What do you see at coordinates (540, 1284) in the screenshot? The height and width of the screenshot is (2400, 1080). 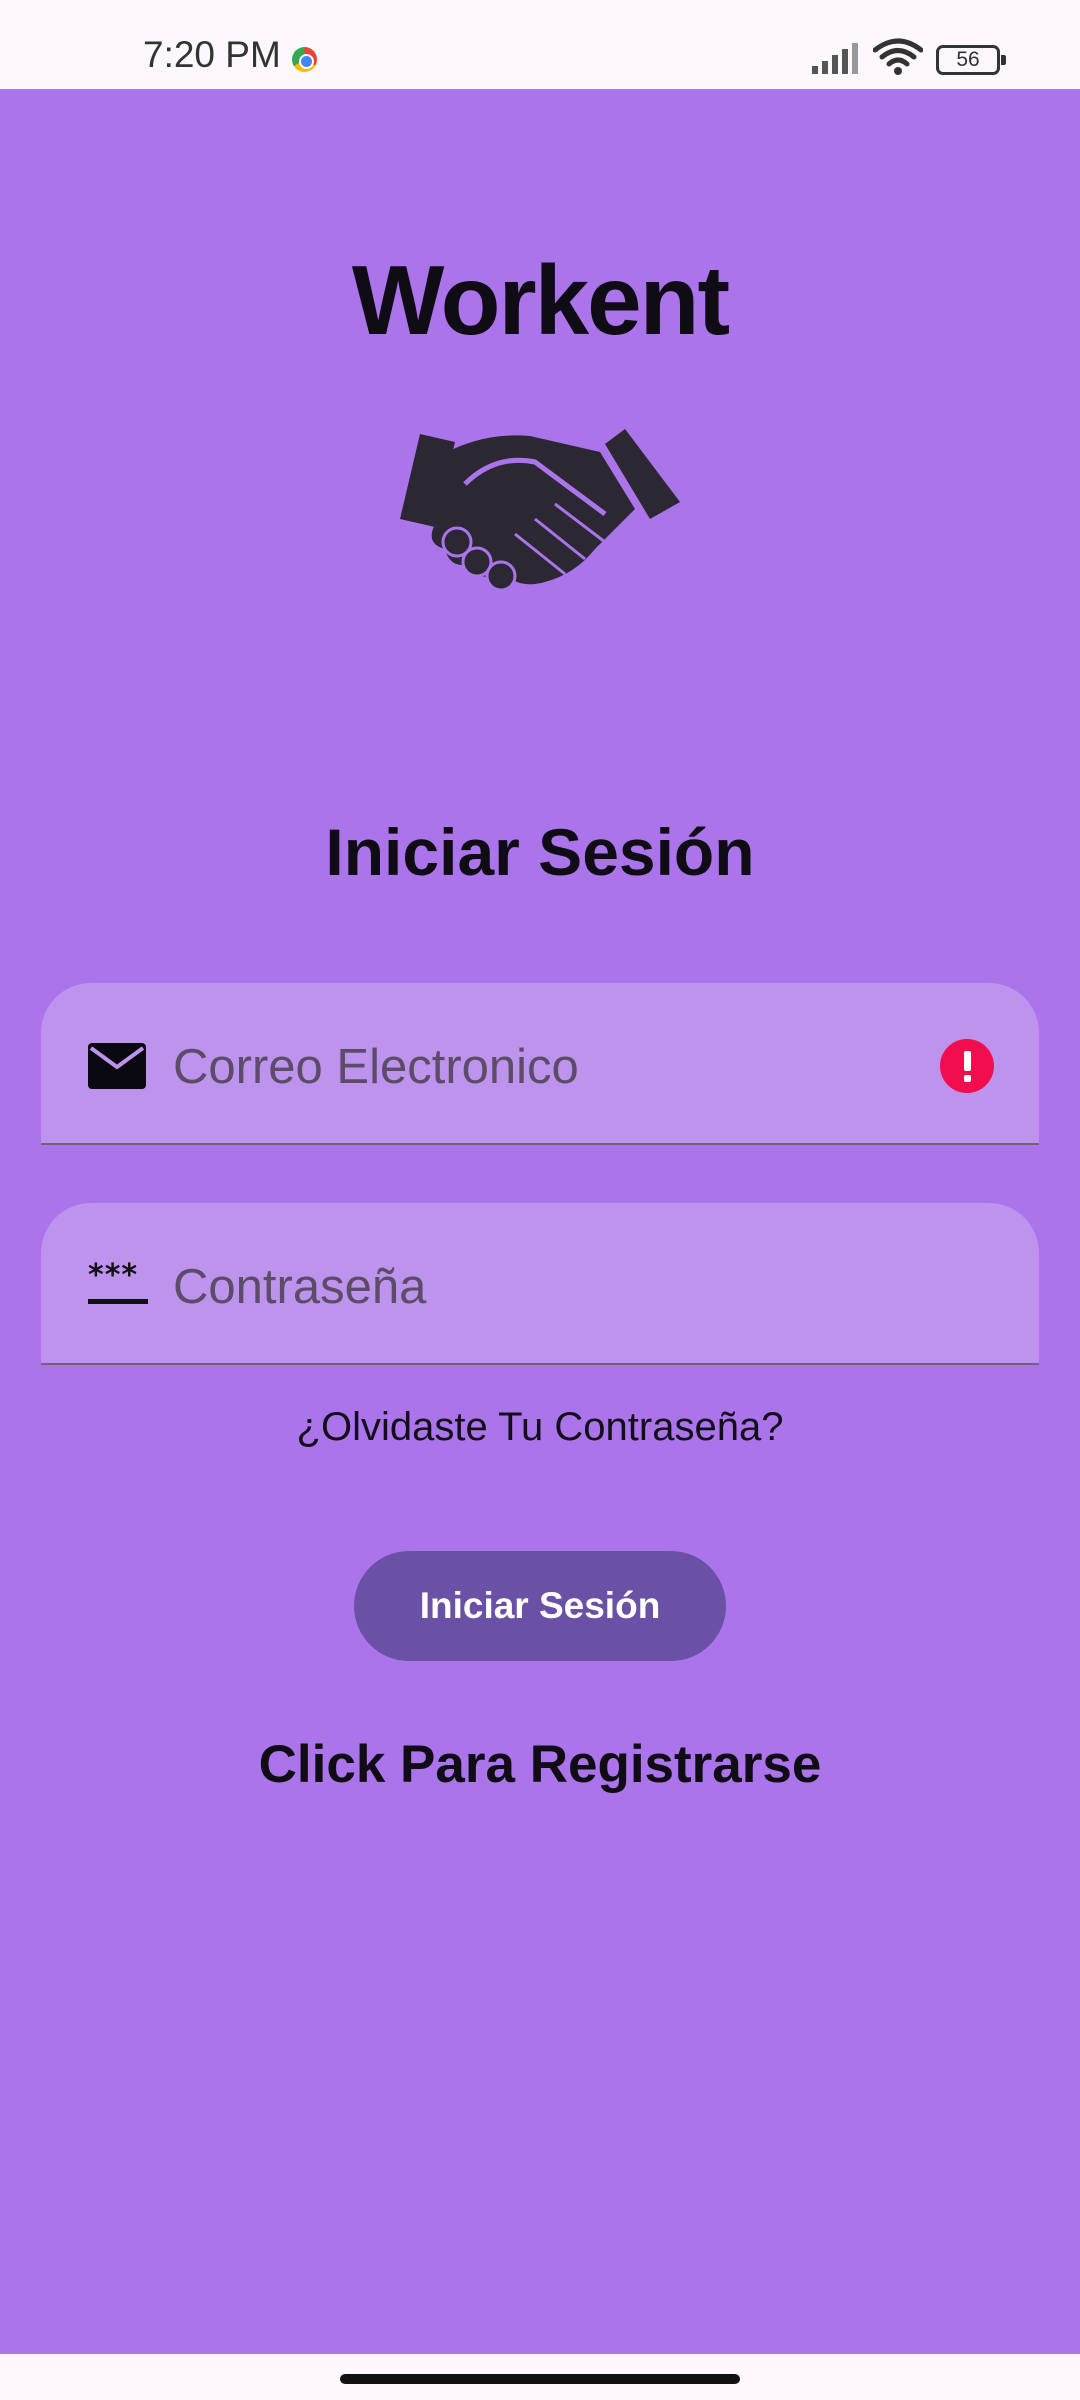 I see `password-field: *** Contraseña` at bounding box center [540, 1284].